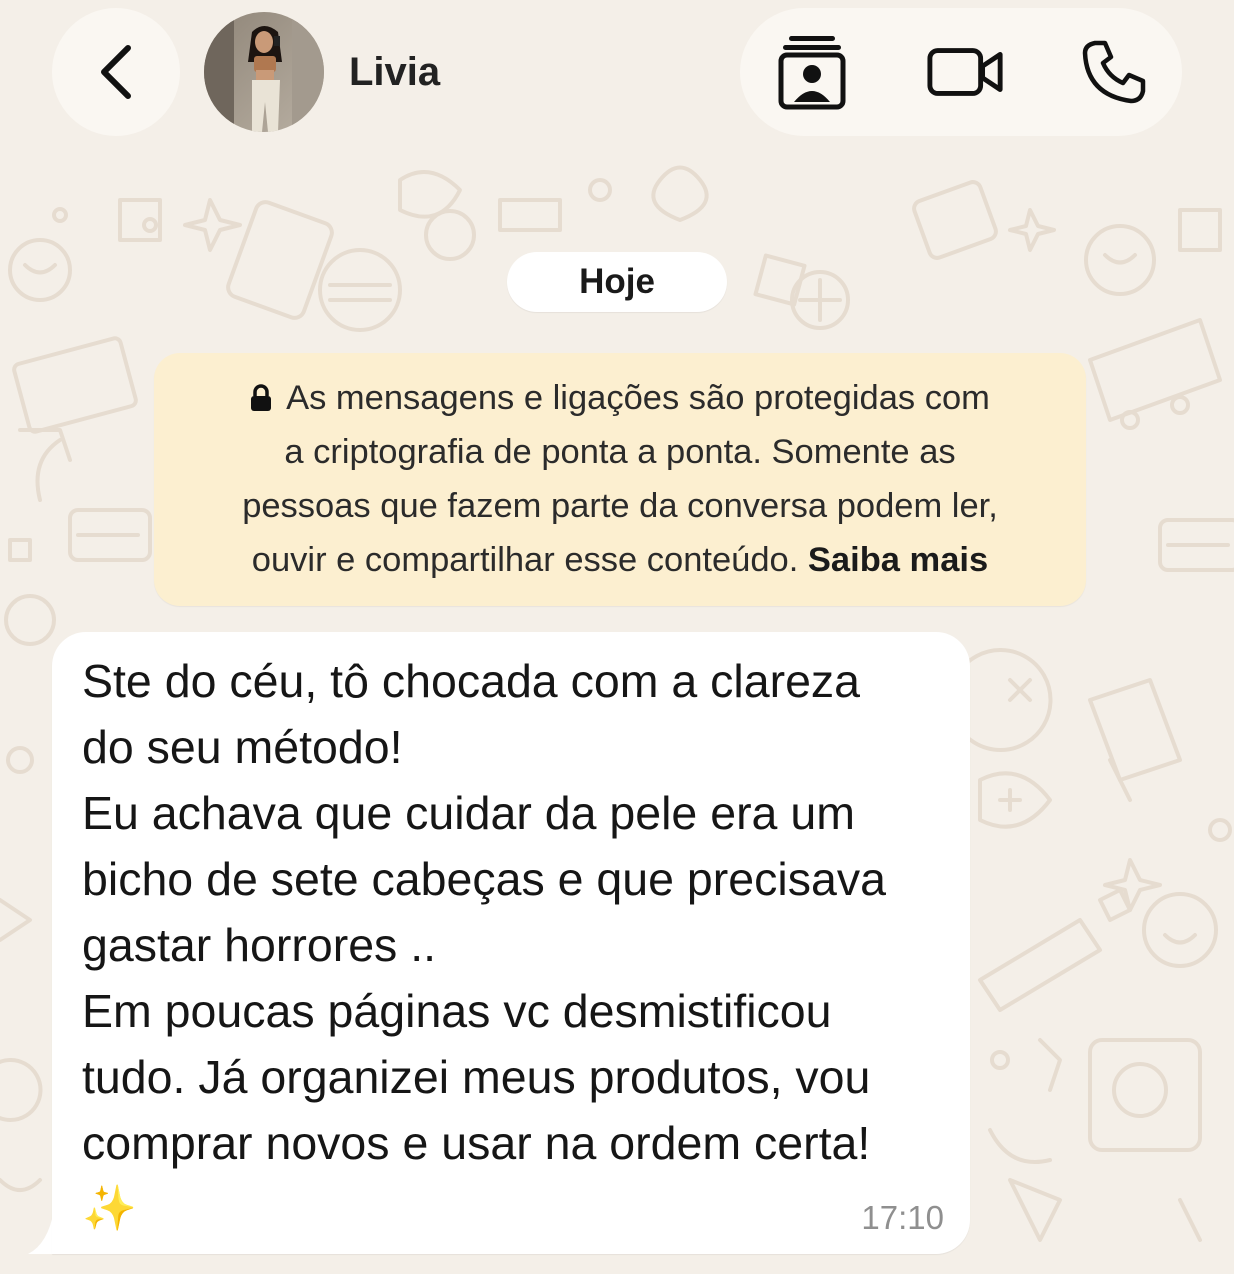  I want to click on video-call-button, so click(966, 72).